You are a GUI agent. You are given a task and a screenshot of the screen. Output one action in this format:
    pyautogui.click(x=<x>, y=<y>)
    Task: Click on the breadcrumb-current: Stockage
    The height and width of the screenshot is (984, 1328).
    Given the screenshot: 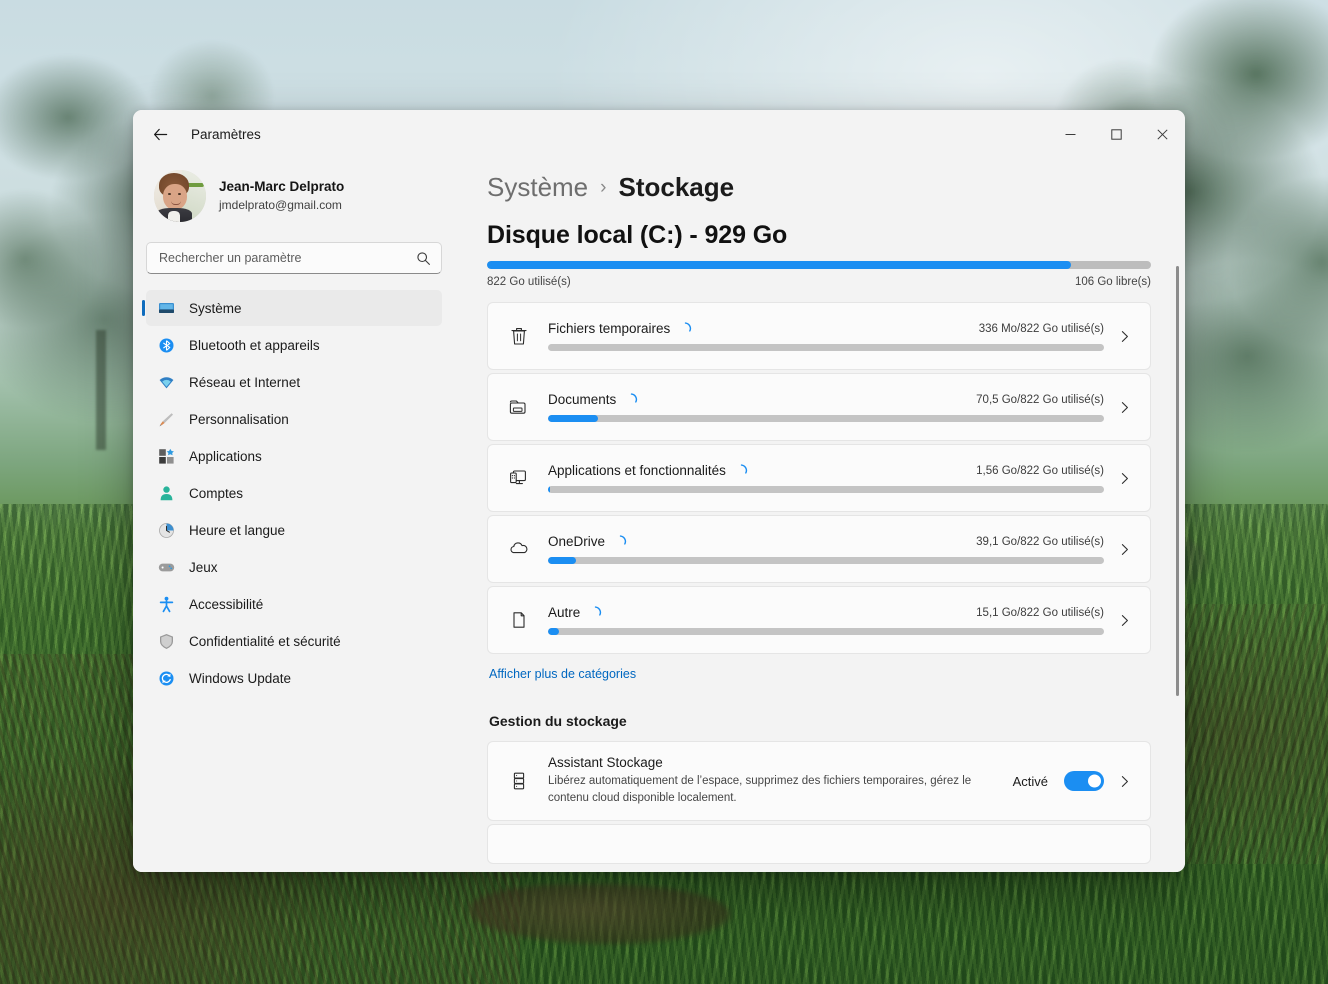 What is the action you would take?
    pyautogui.click(x=676, y=187)
    